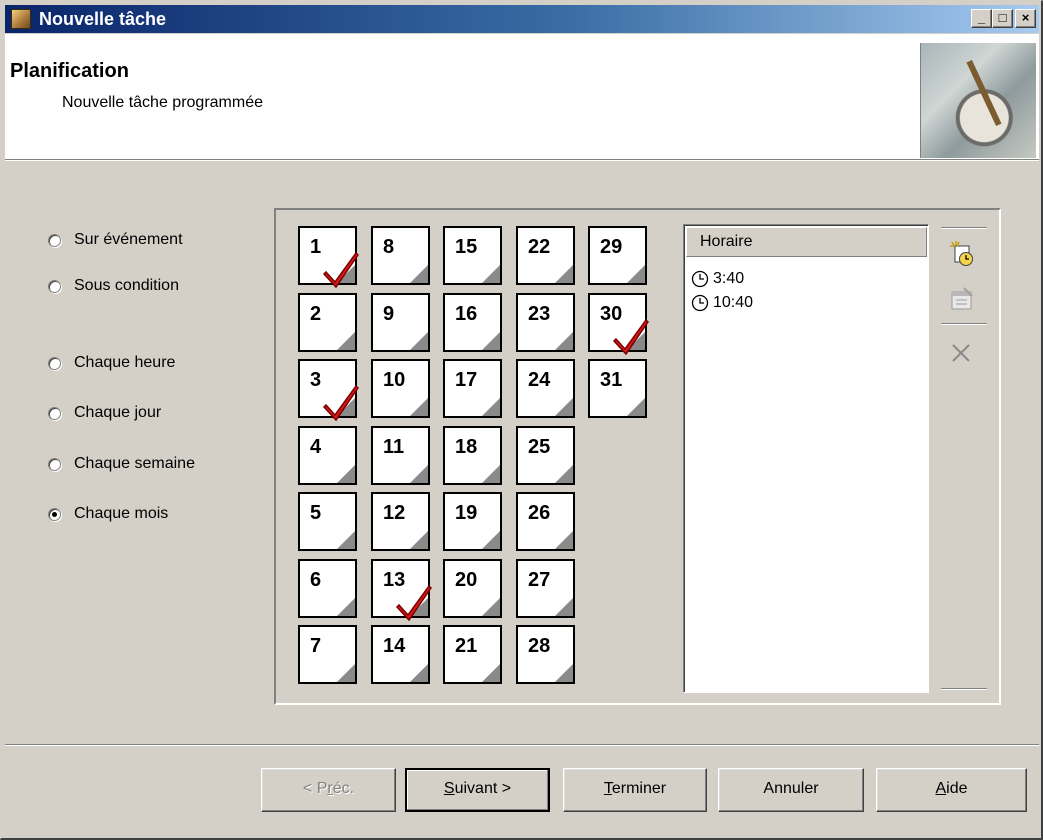 Image resolution: width=1043 pixels, height=840 pixels. I want to click on help-button: Aide, so click(951, 790).